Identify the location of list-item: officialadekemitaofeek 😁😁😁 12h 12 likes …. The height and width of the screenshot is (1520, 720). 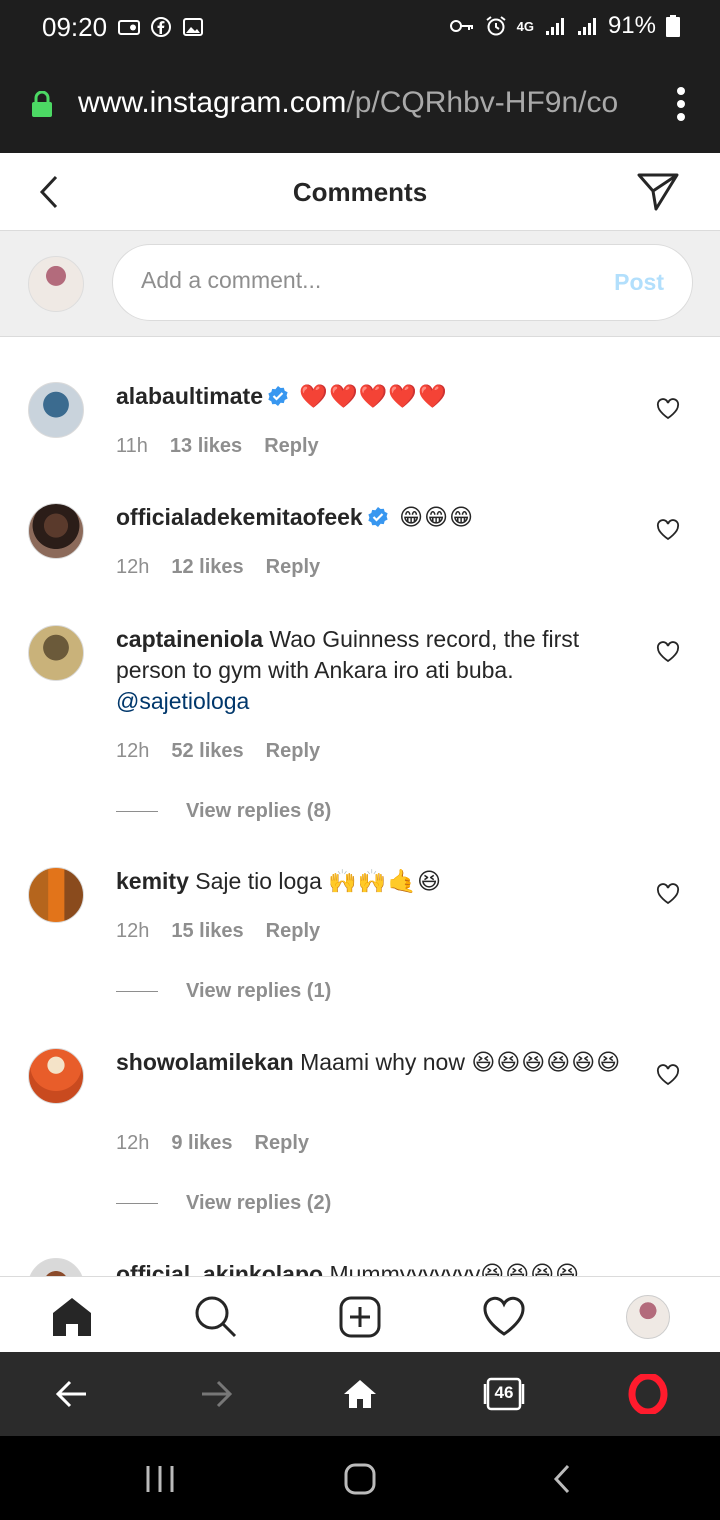
(360, 555).